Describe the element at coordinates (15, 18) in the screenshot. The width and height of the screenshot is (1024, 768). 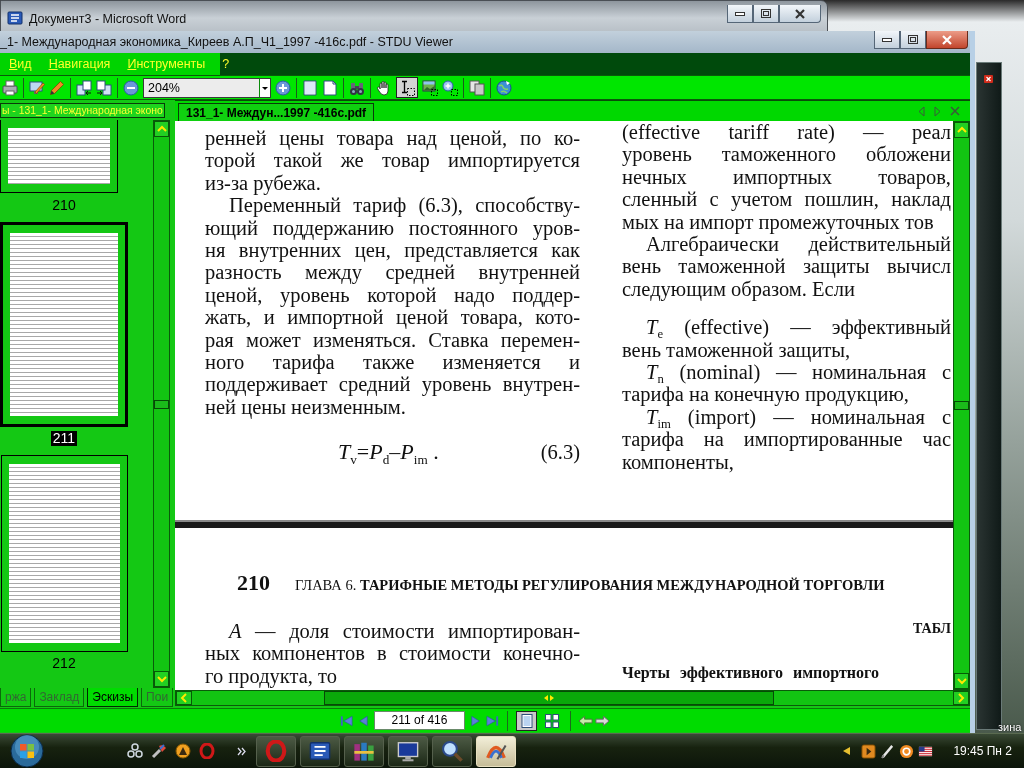
I see `document-icon` at that location.